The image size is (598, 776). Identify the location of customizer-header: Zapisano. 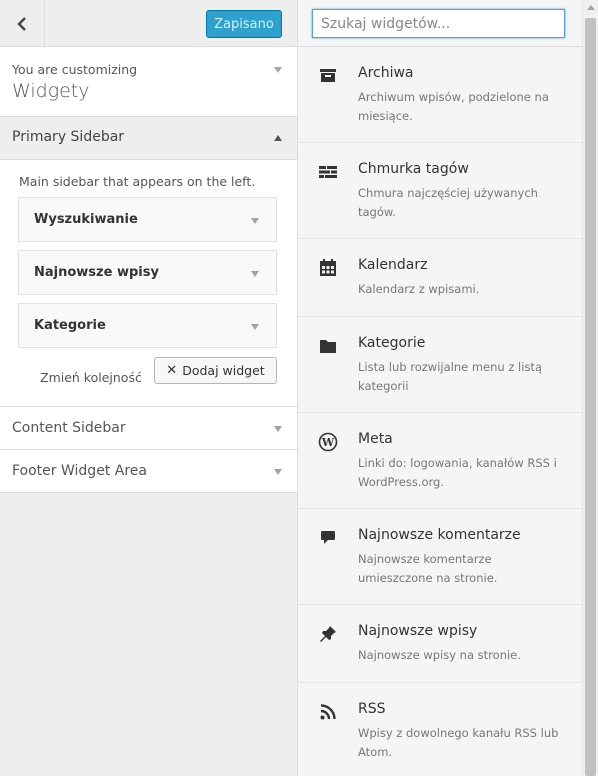
(148, 23).